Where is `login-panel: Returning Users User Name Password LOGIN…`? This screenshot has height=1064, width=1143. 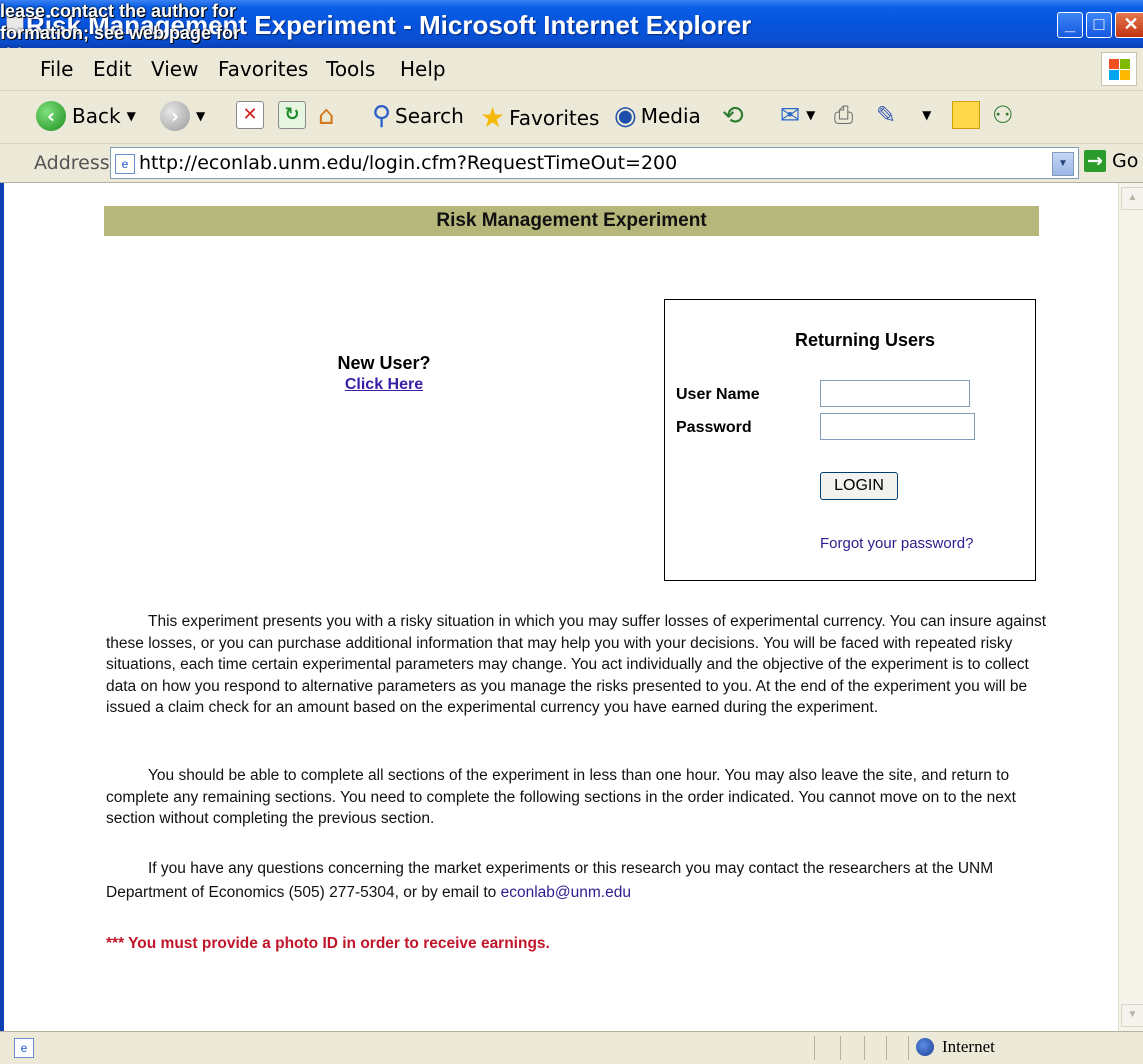 login-panel: Returning Users User Name Password LOGIN… is located at coordinates (850, 440).